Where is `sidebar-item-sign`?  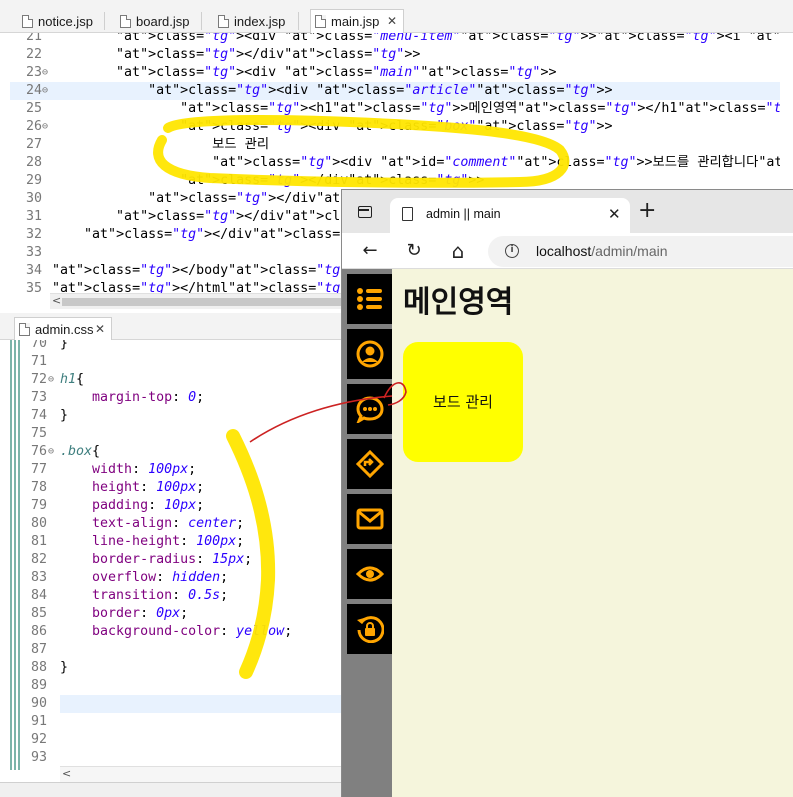
sidebar-item-sign is located at coordinates (369, 464).